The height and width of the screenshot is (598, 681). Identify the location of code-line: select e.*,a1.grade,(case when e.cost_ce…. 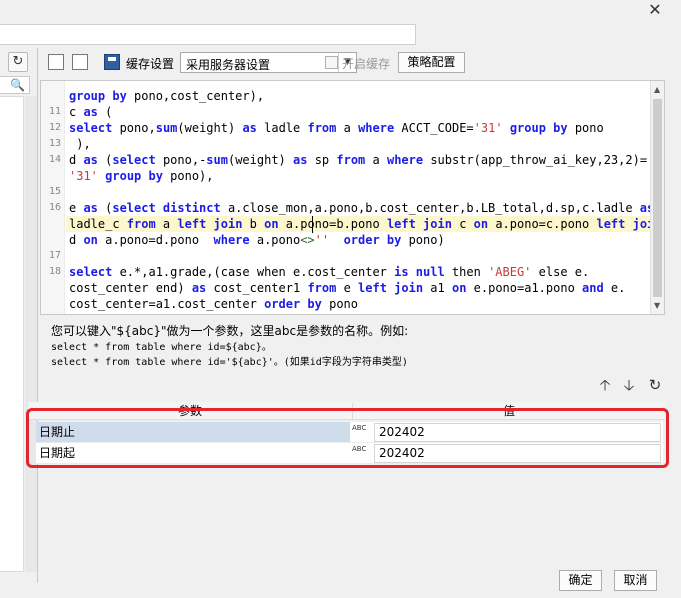
(329, 272).